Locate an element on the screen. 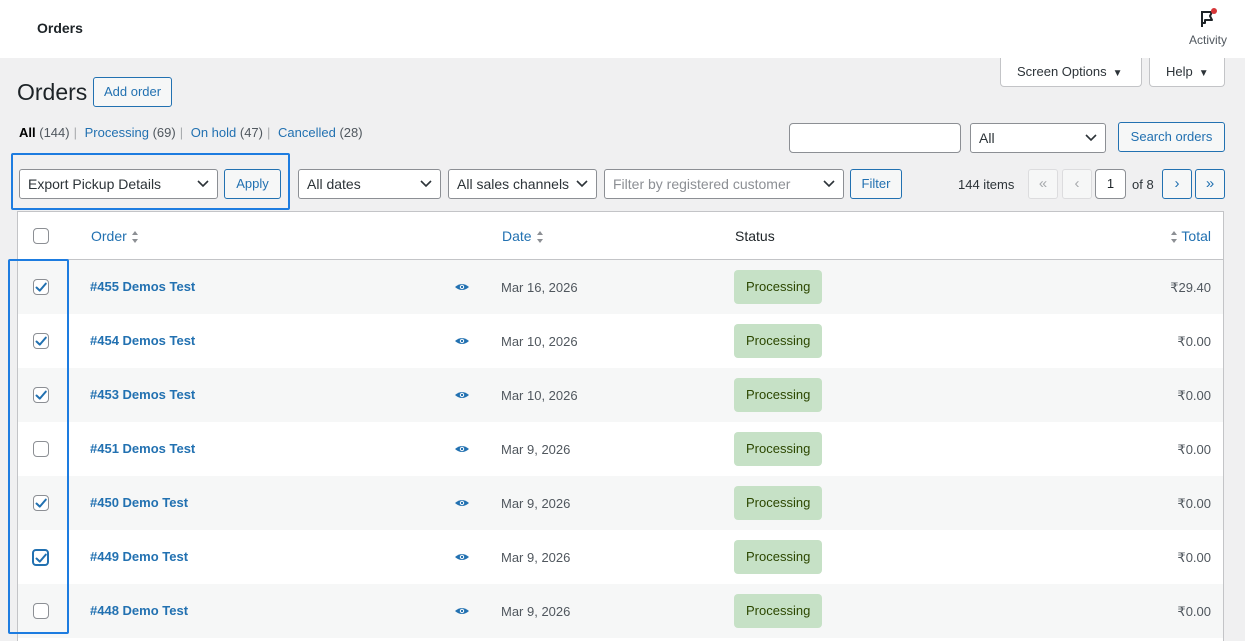 This screenshot has width=1245, height=641. order-link: #450 Demo Test is located at coordinates (139, 502).